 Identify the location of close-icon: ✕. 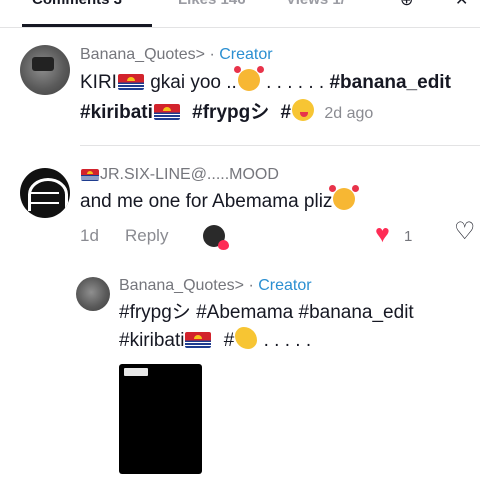
(461, 5).